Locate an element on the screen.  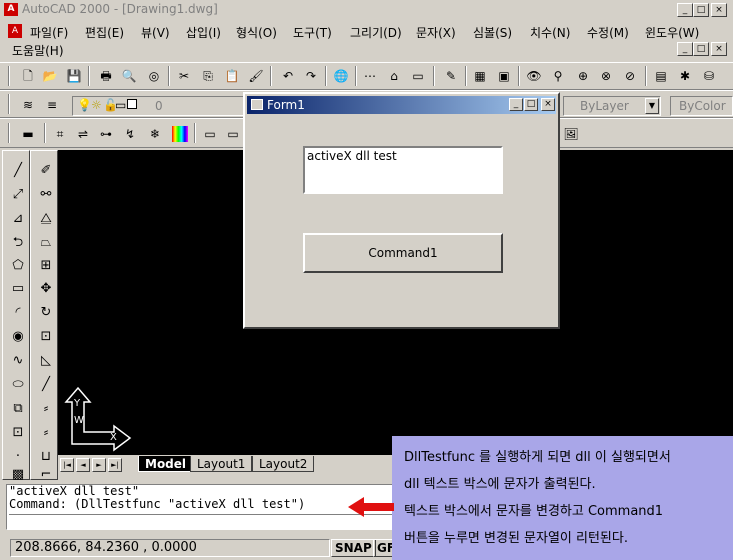
stretch-icon: ◺ is located at coordinates (46, 361).